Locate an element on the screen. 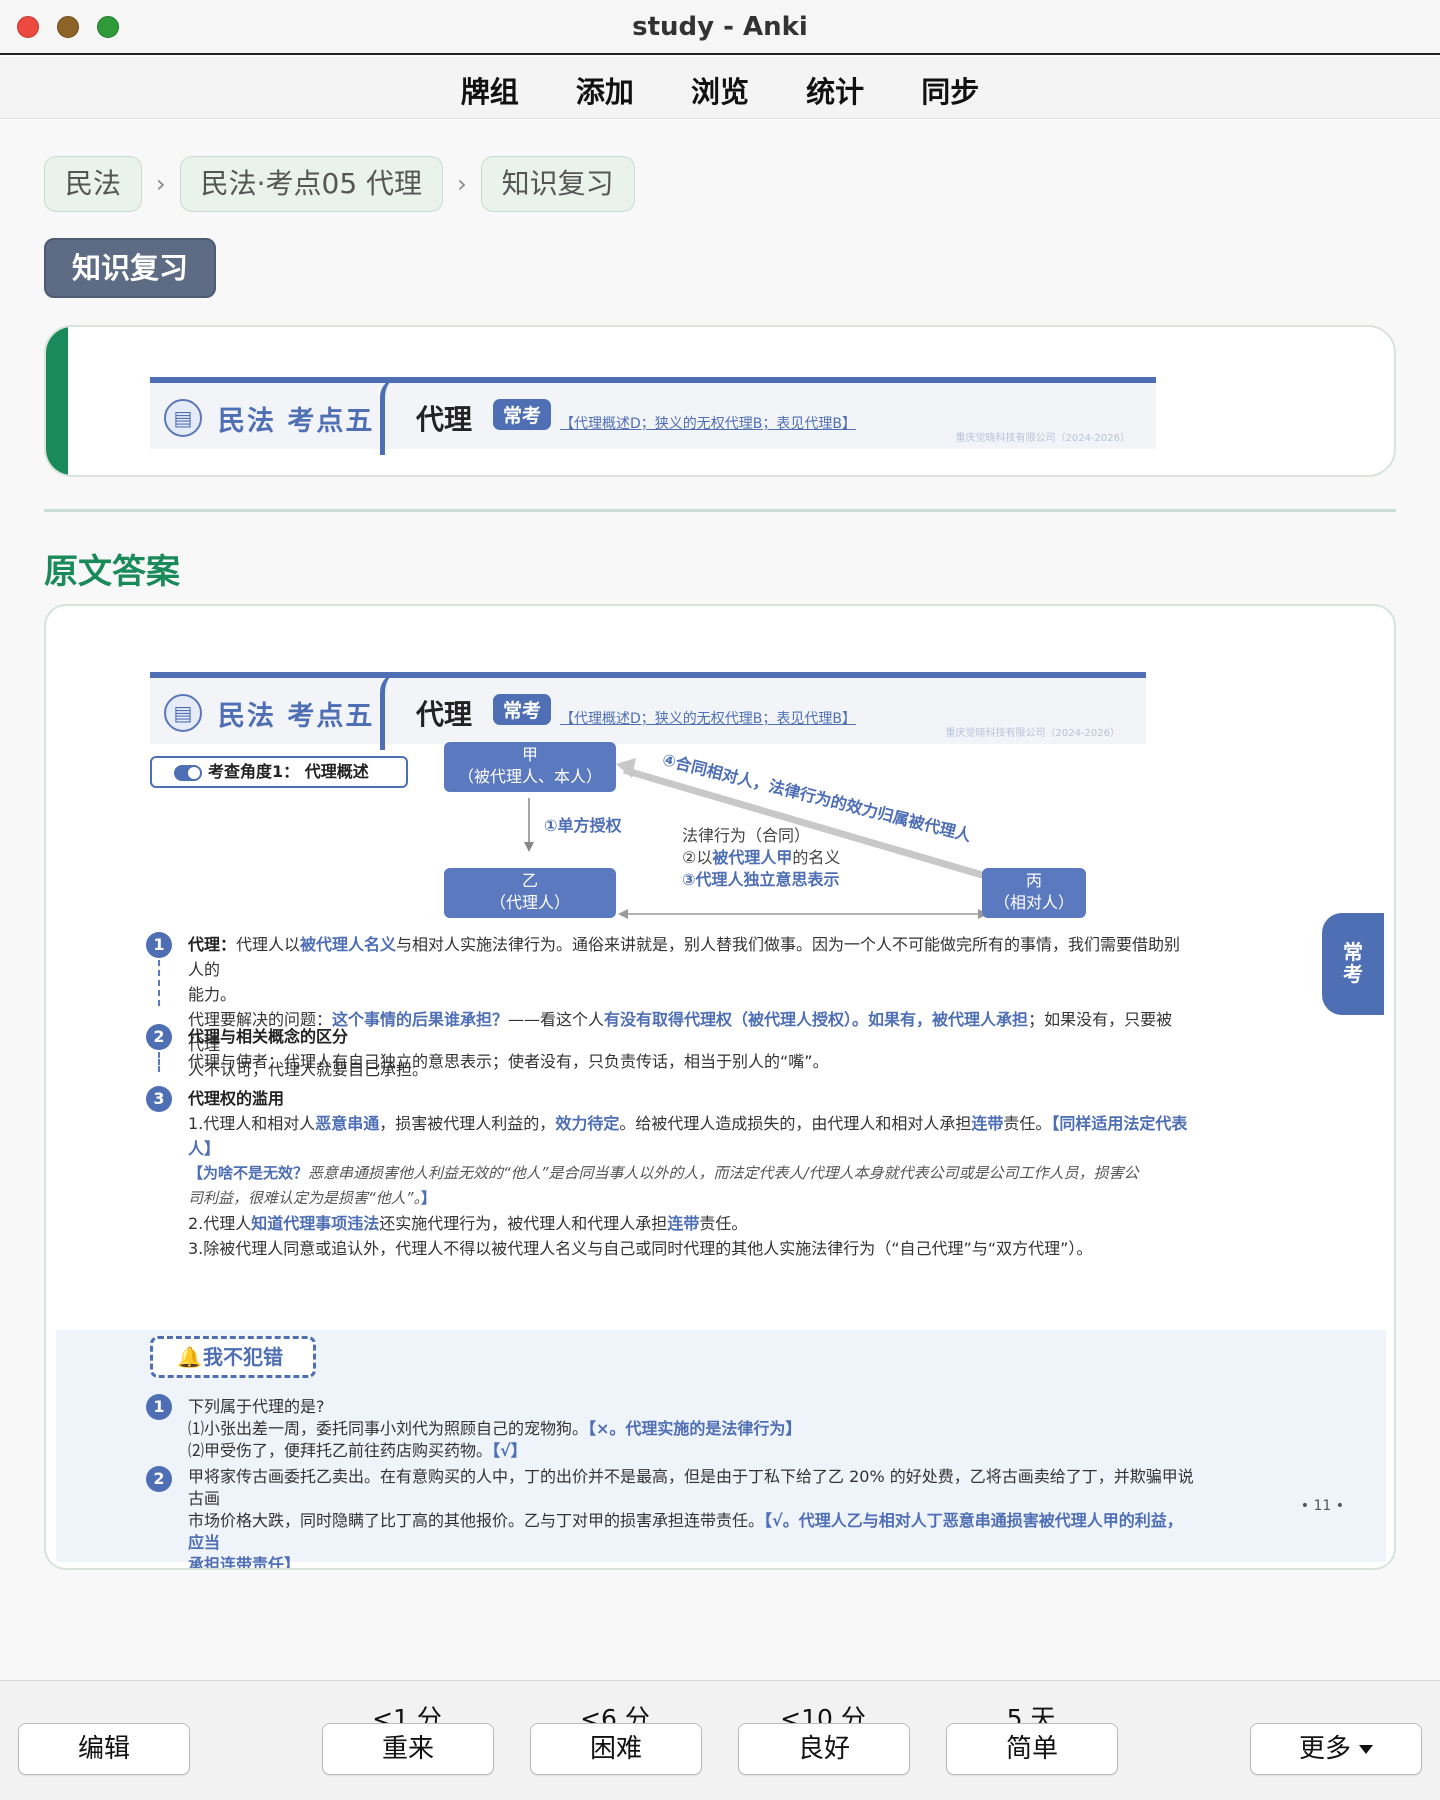  act-name: ②以被代理人甲的名义 is located at coordinates (761, 856).